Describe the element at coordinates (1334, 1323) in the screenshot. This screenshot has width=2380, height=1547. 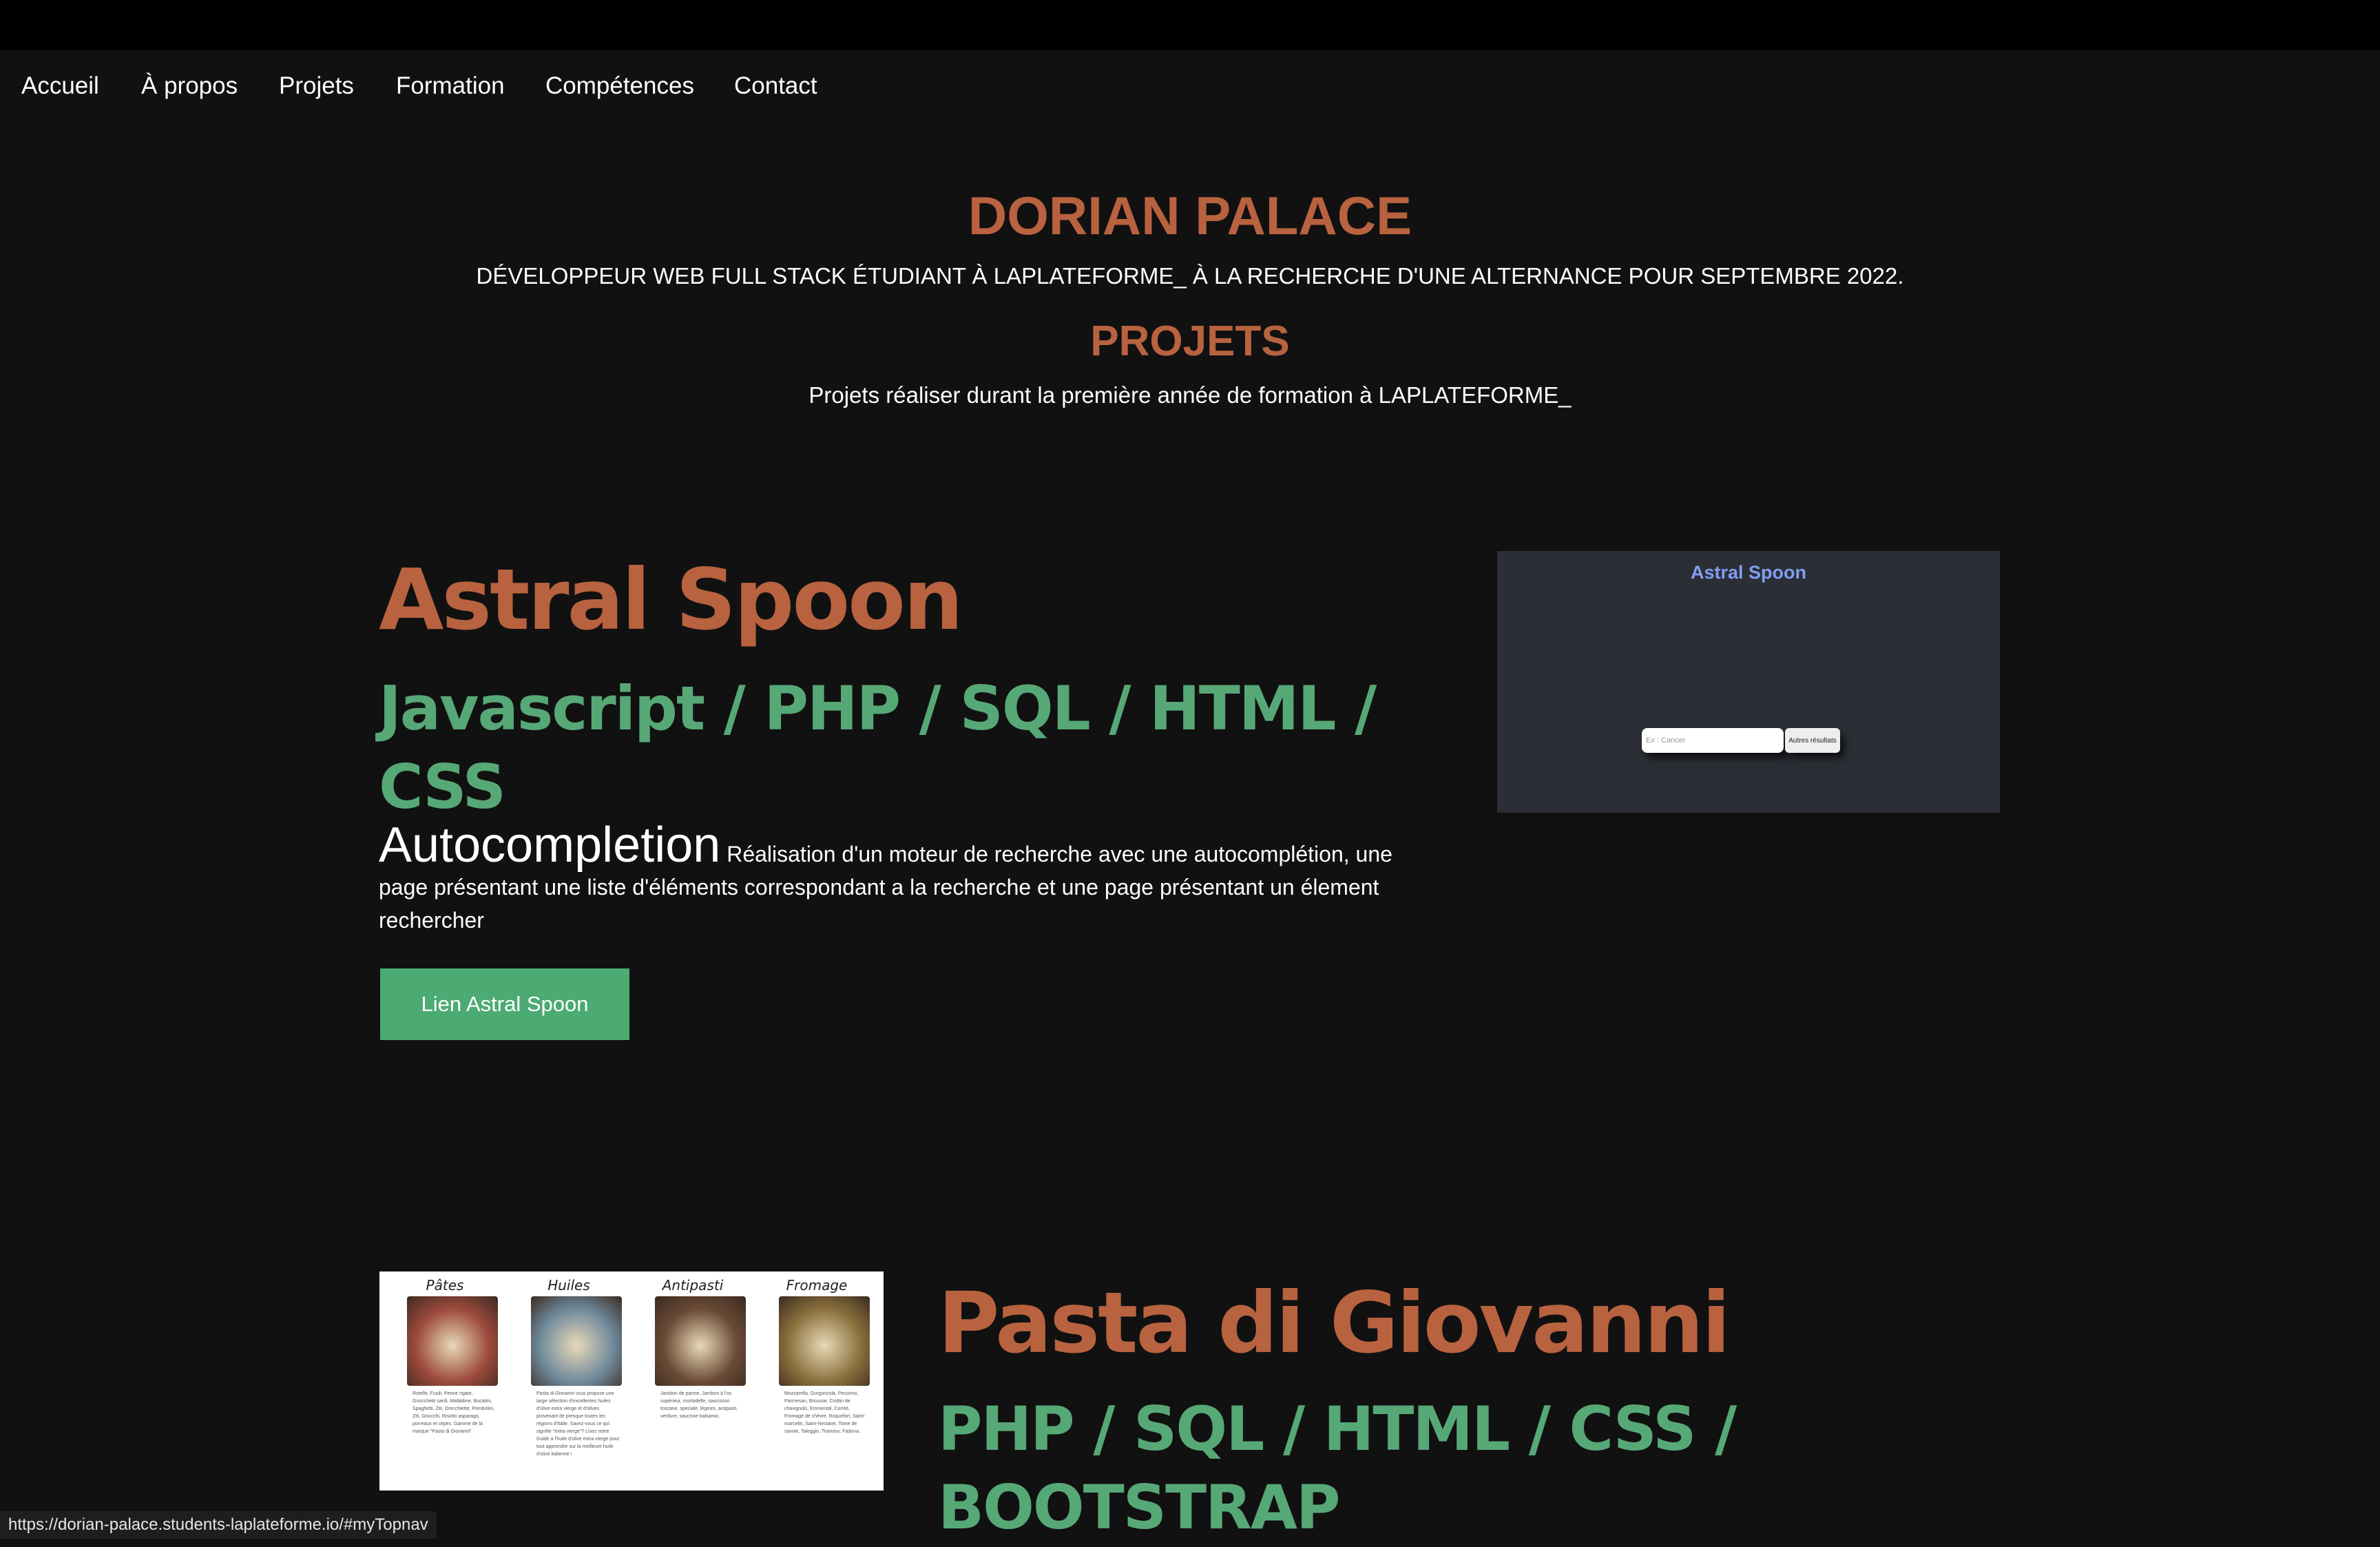
I see `project-title: Pasta di Giovanni` at that location.